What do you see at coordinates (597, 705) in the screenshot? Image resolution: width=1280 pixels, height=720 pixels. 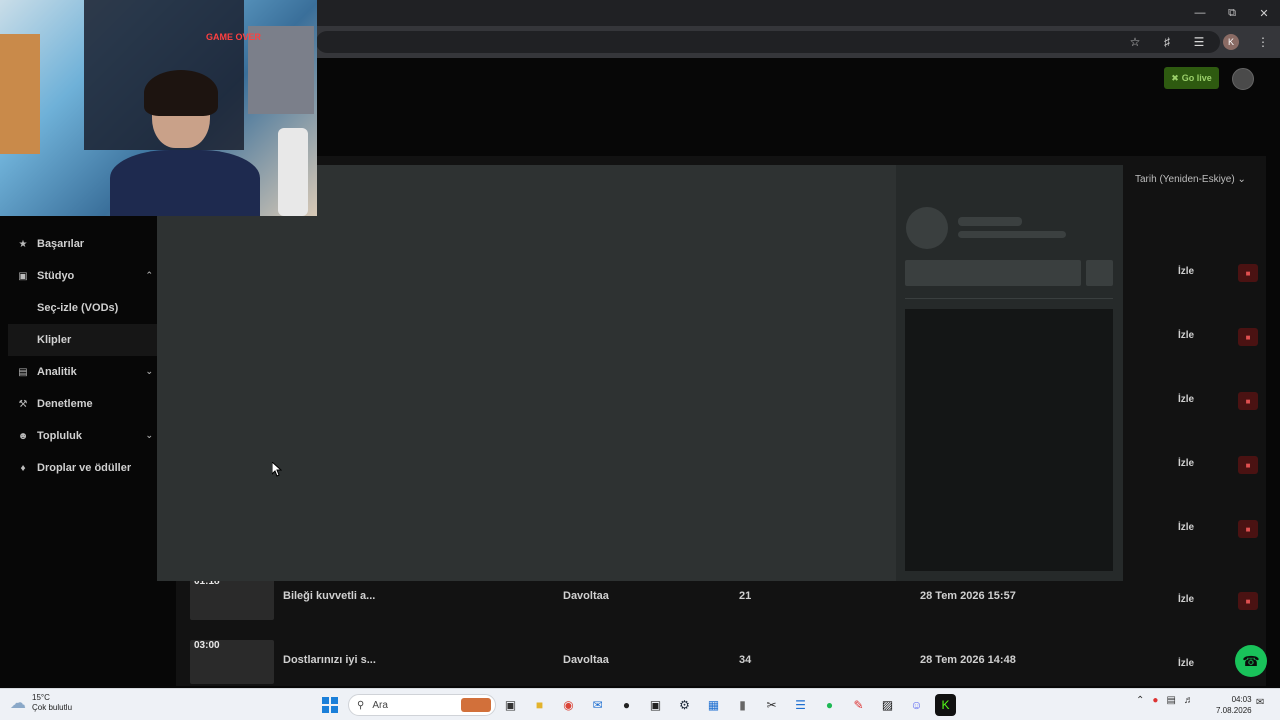 I see `outlook-icon: ✉` at bounding box center [597, 705].